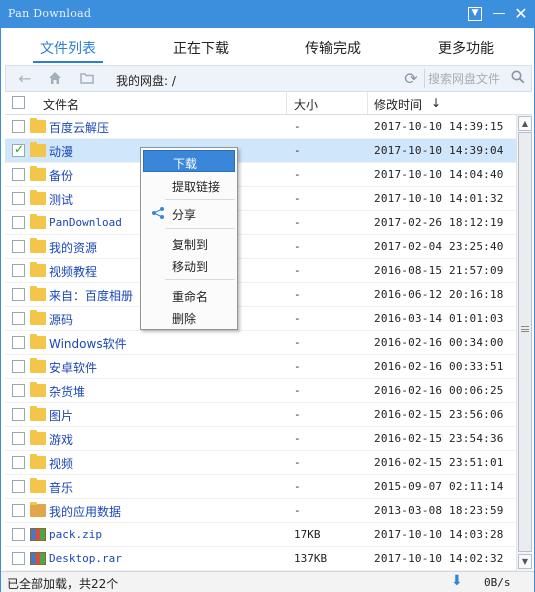 The width and height of the screenshot is (535, 592). What do you see at coordinates (61, 463) in the screenshot?
I see `file-name: 视频` at bounding box center [61, 463].